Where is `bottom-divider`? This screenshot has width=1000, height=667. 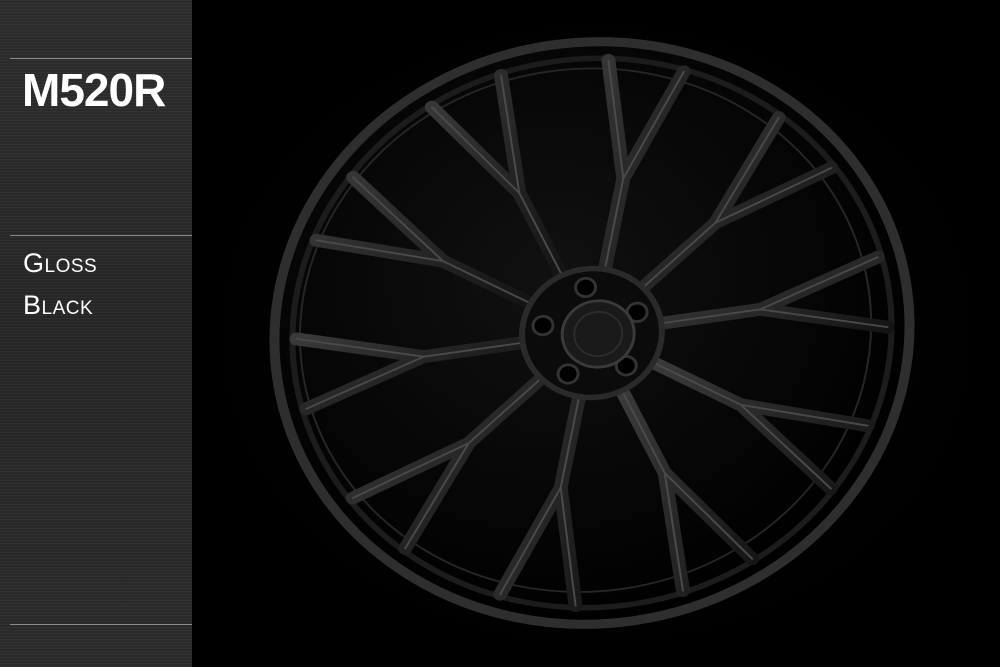
bottom-divider is located at coordinates (101, 624).